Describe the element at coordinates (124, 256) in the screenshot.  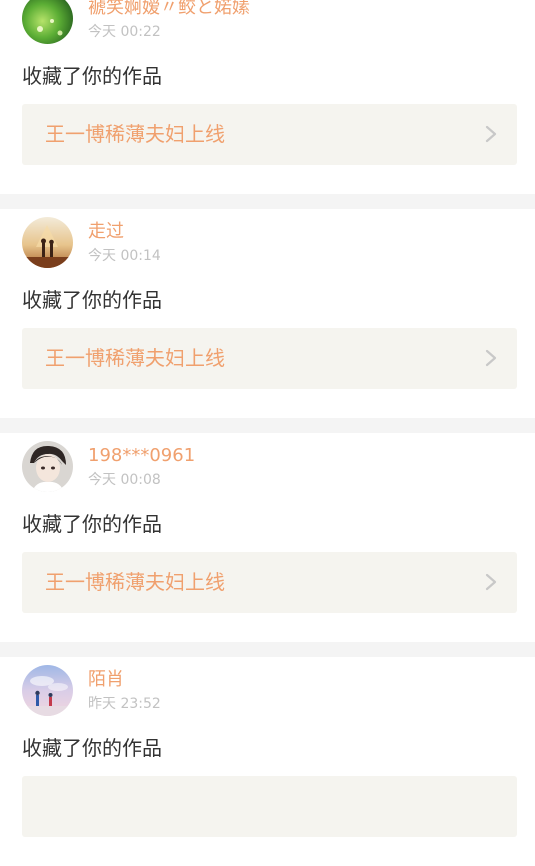
I see `timestamp: 今天 00:14` at that location.